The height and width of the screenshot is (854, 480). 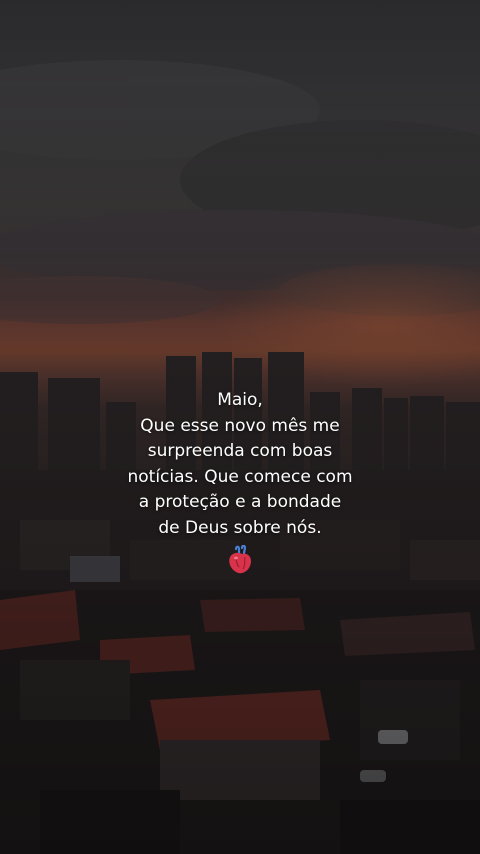 What do you see at coordinates (240, 451) in the screenshot?
I see `caption-line: surpreenda com boas` at bounding box center [240, 451].